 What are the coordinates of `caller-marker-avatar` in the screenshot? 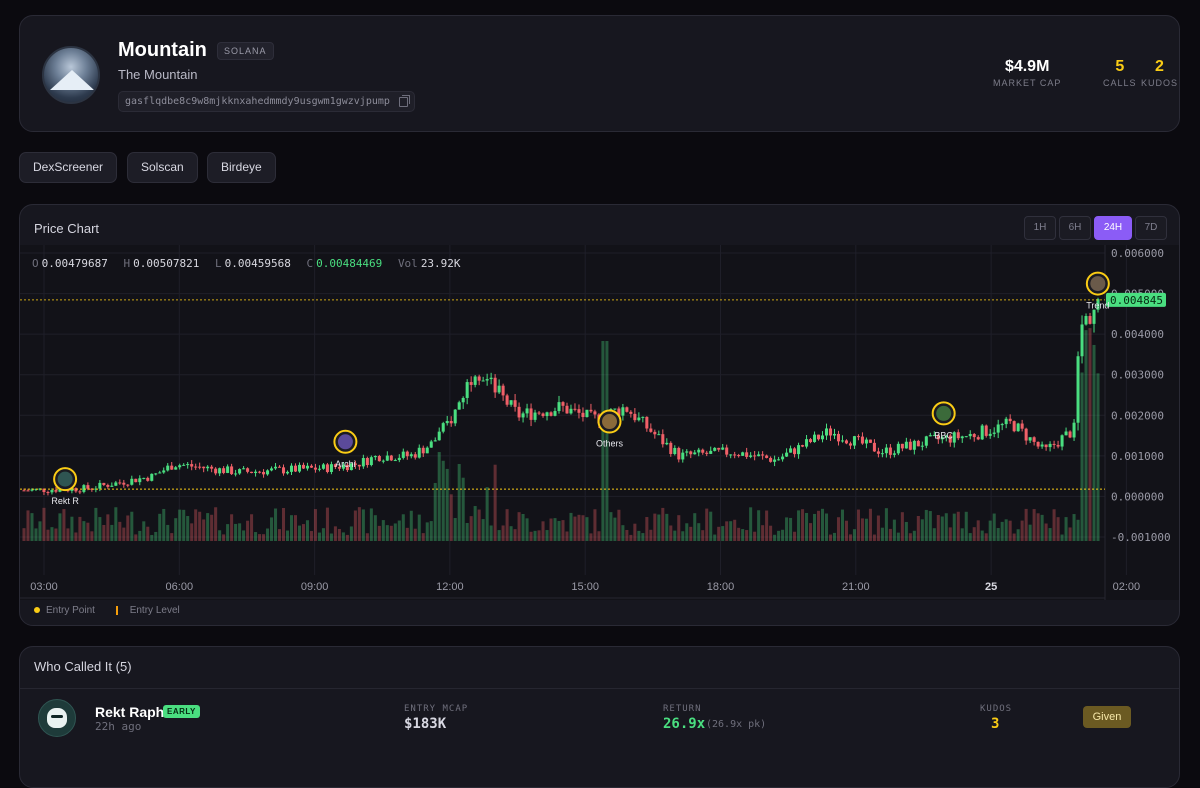 It's located at (1098, 284).